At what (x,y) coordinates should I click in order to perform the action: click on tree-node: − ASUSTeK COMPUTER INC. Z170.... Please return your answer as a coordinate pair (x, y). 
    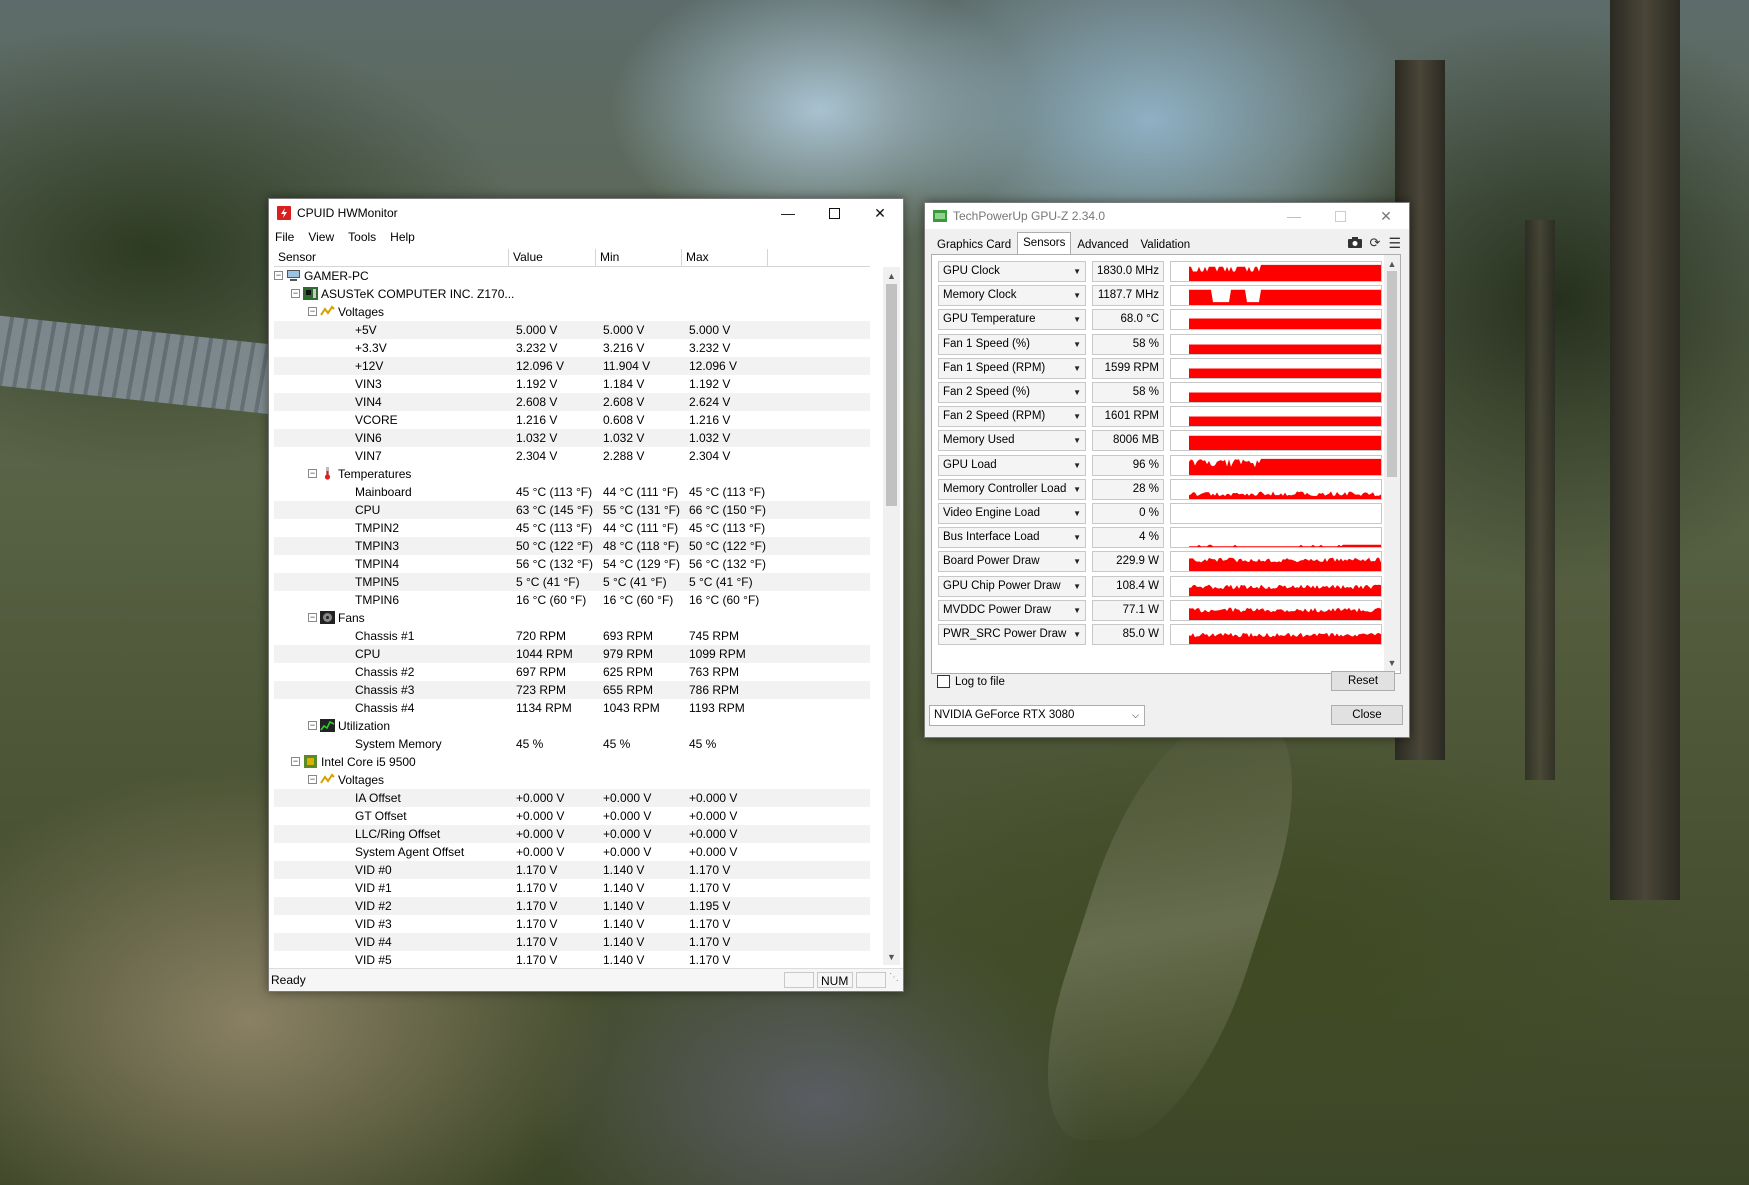
    Looking at the image, I should click on (572, 294).